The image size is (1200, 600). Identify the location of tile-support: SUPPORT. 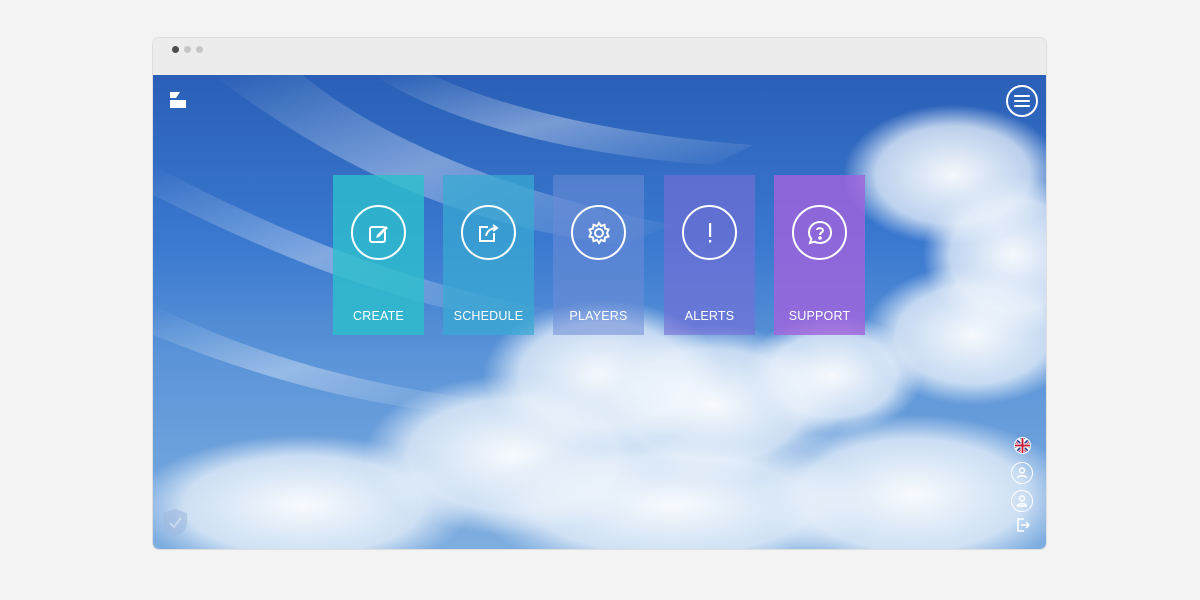
(819, 255).